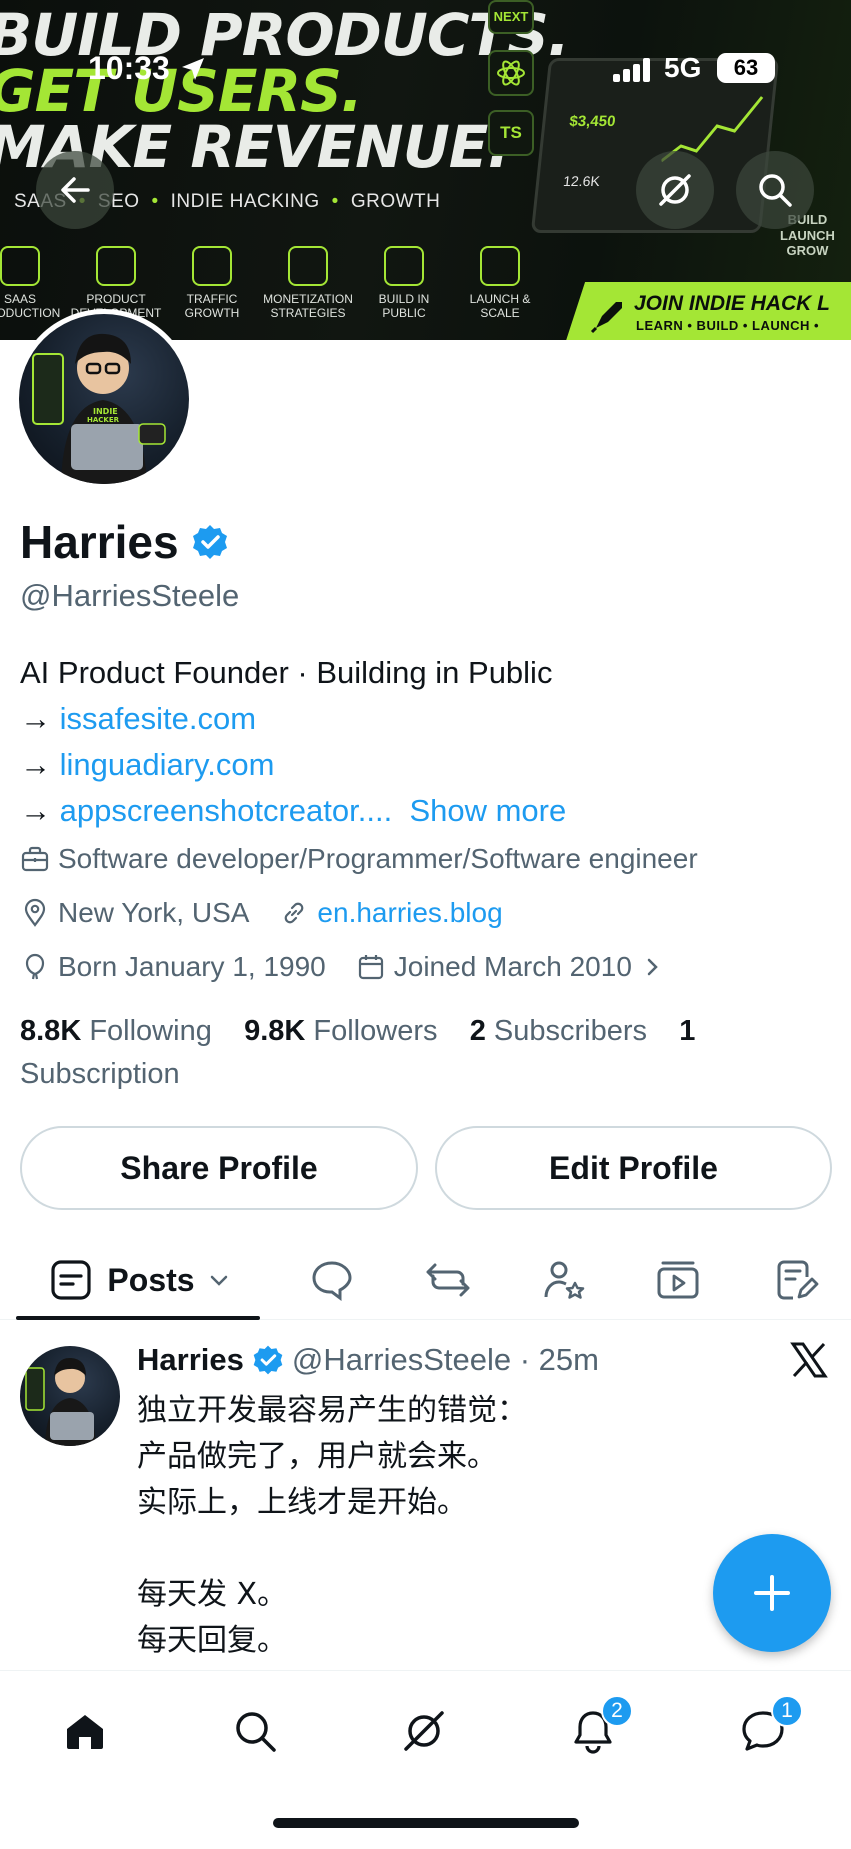 This screenshot has height=1849, width=851. I want to click on grok-button, so click(675, 190).